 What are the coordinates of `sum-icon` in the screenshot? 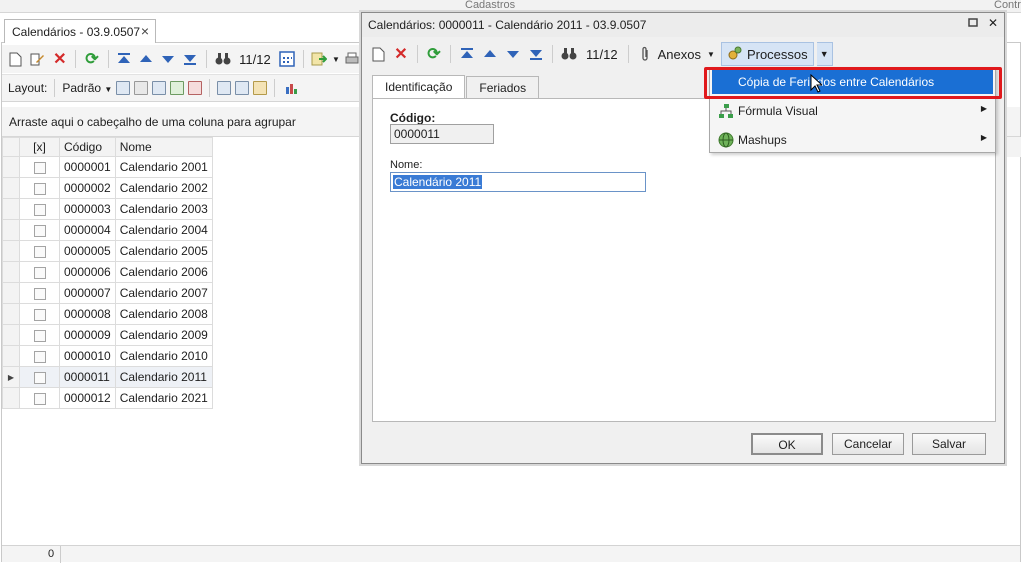 It's located at (242, 88).